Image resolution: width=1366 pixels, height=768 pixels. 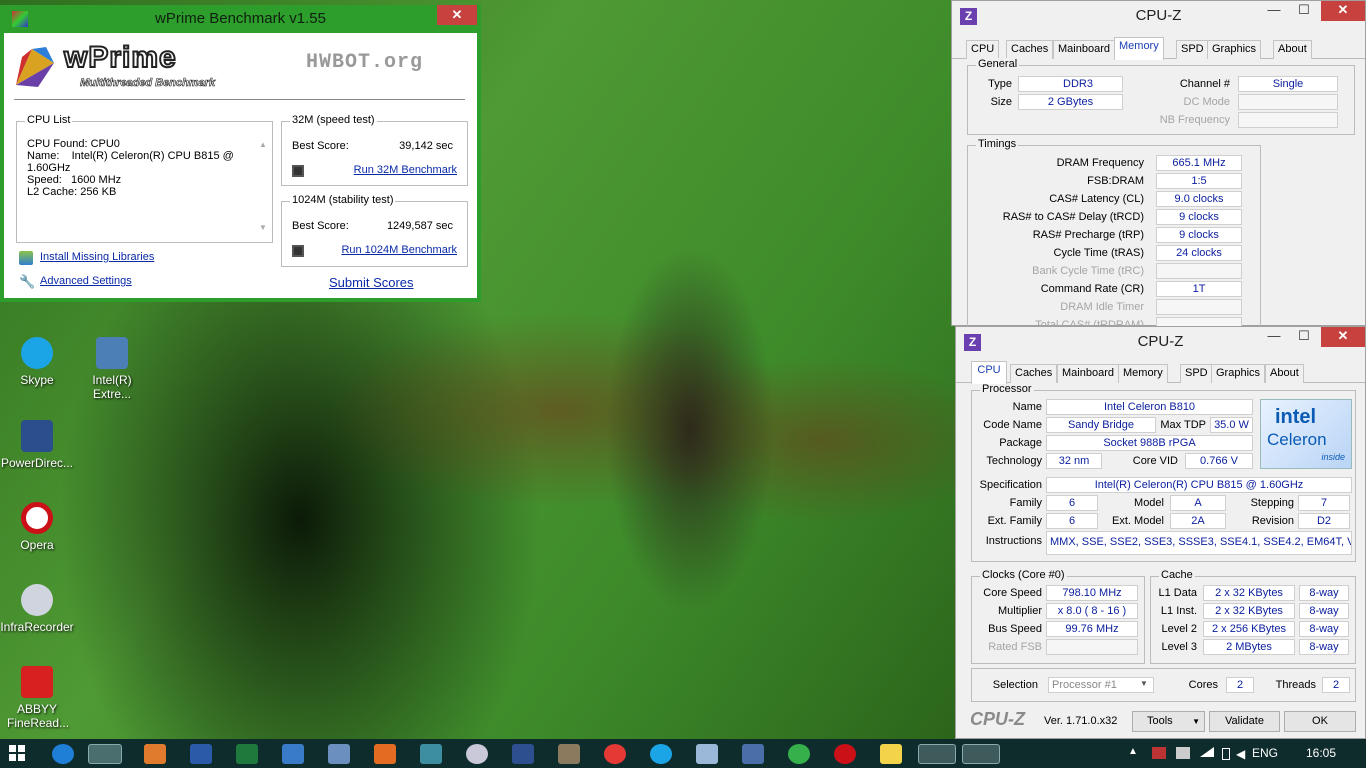 What do you see at coordinates (1072, 503) in the screenshot?
I see `family-value: 6` at bounding box center [1072, 503].